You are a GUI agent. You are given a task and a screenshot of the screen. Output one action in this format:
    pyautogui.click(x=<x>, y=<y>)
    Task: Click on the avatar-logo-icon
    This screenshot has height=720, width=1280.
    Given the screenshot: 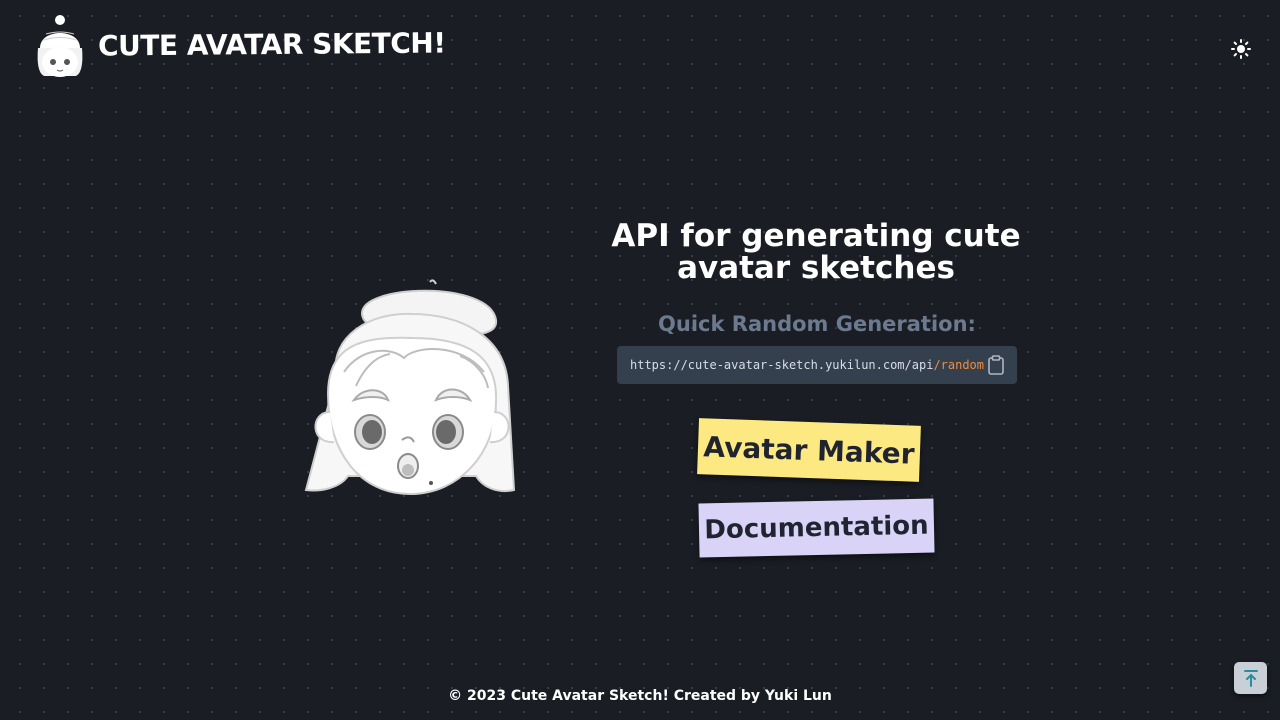 What is the action you would take?
    pyautogui.click(x=60, y=46)
    